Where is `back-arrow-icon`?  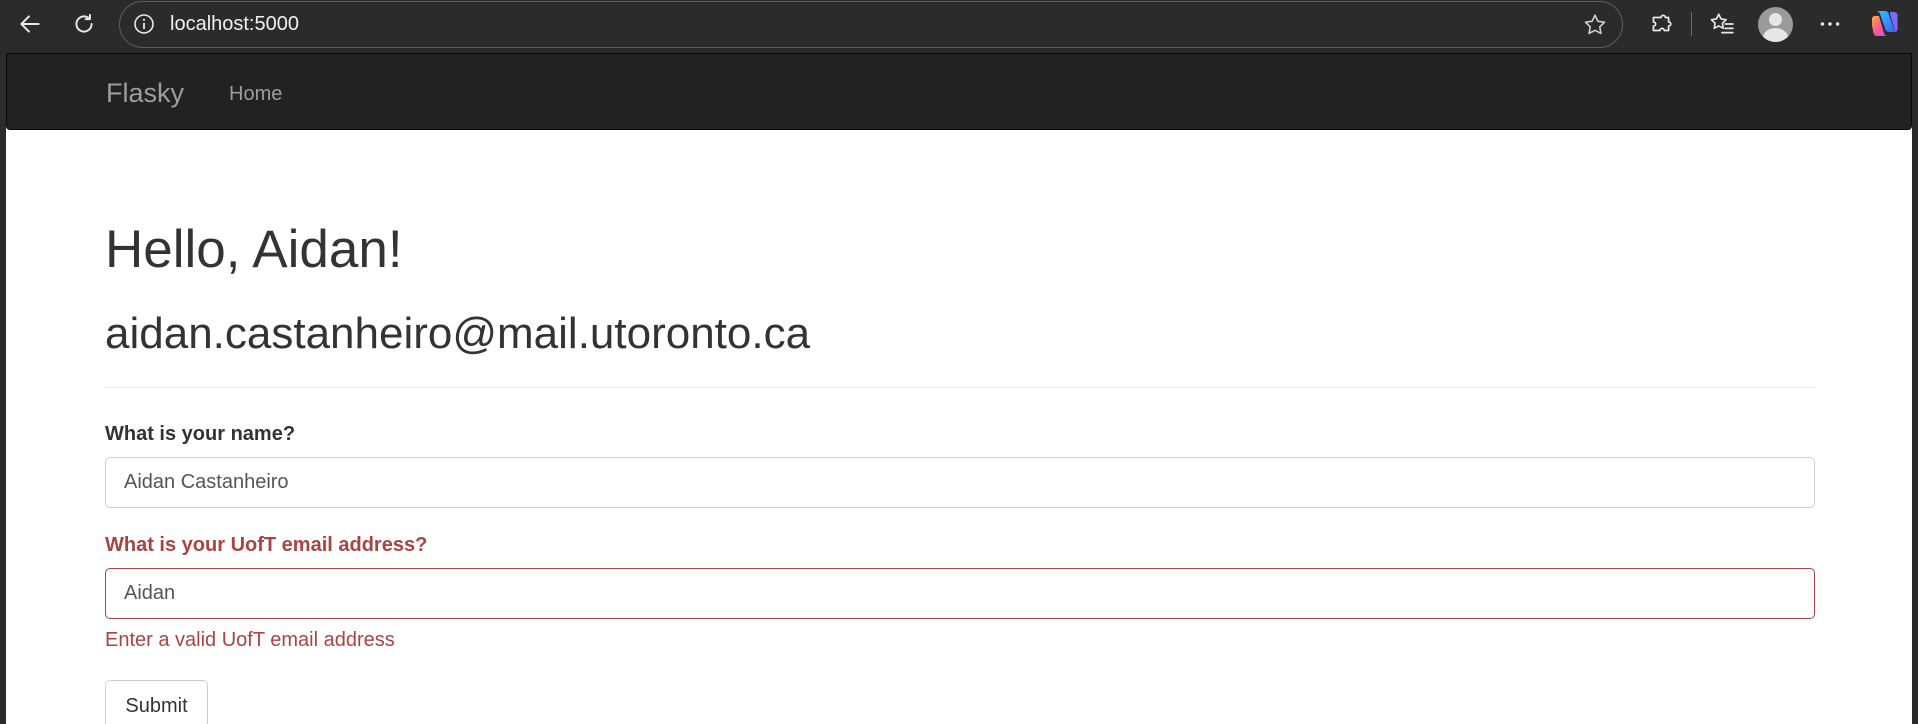 back-arrow-icon is located at coordinates (30, 24).